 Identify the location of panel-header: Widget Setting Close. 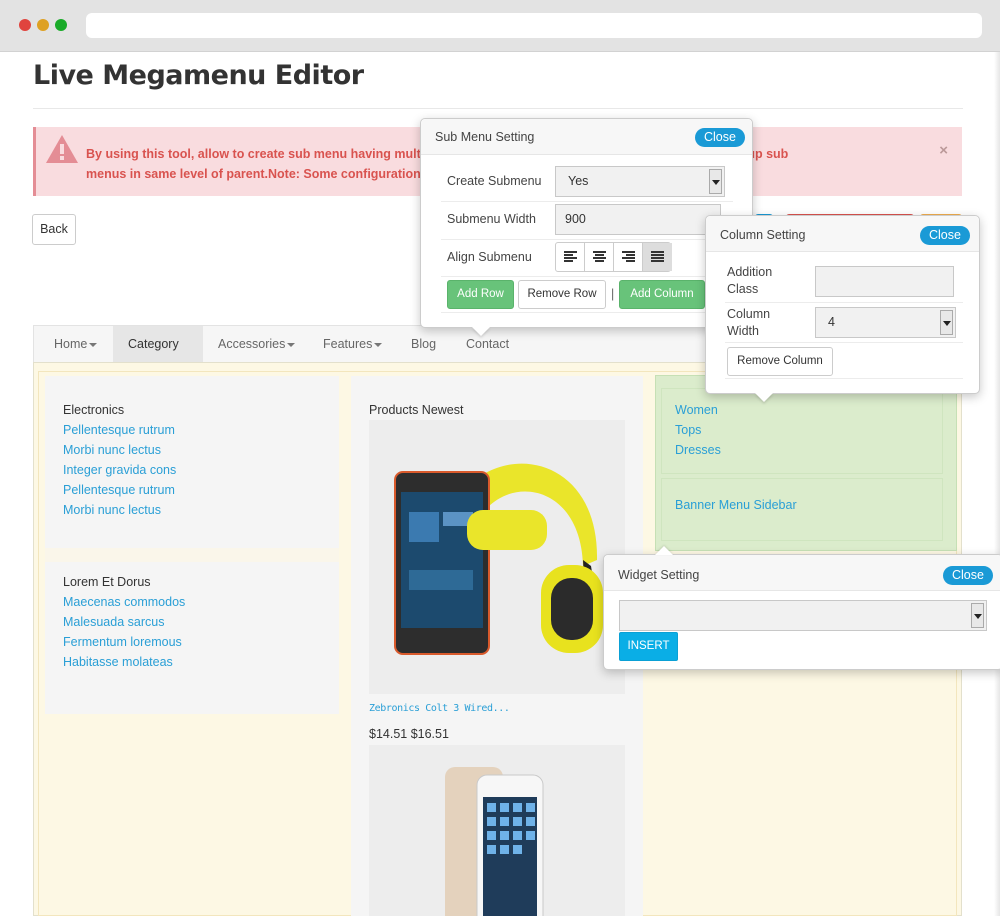
(802, 573).